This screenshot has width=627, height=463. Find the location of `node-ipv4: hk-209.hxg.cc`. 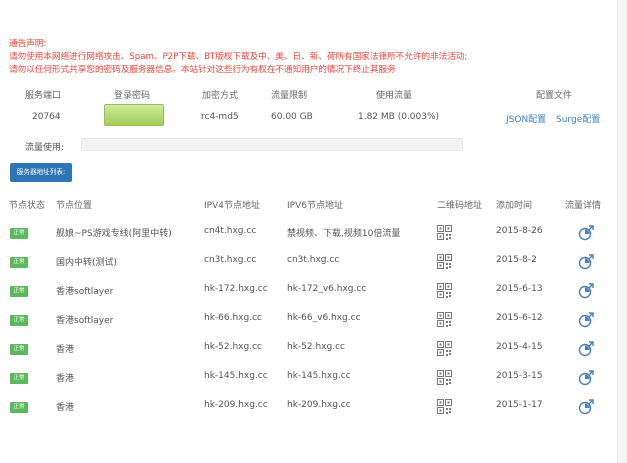

node-ipv4: hk-209.hxg.cc is located at coordinates (236, 405).